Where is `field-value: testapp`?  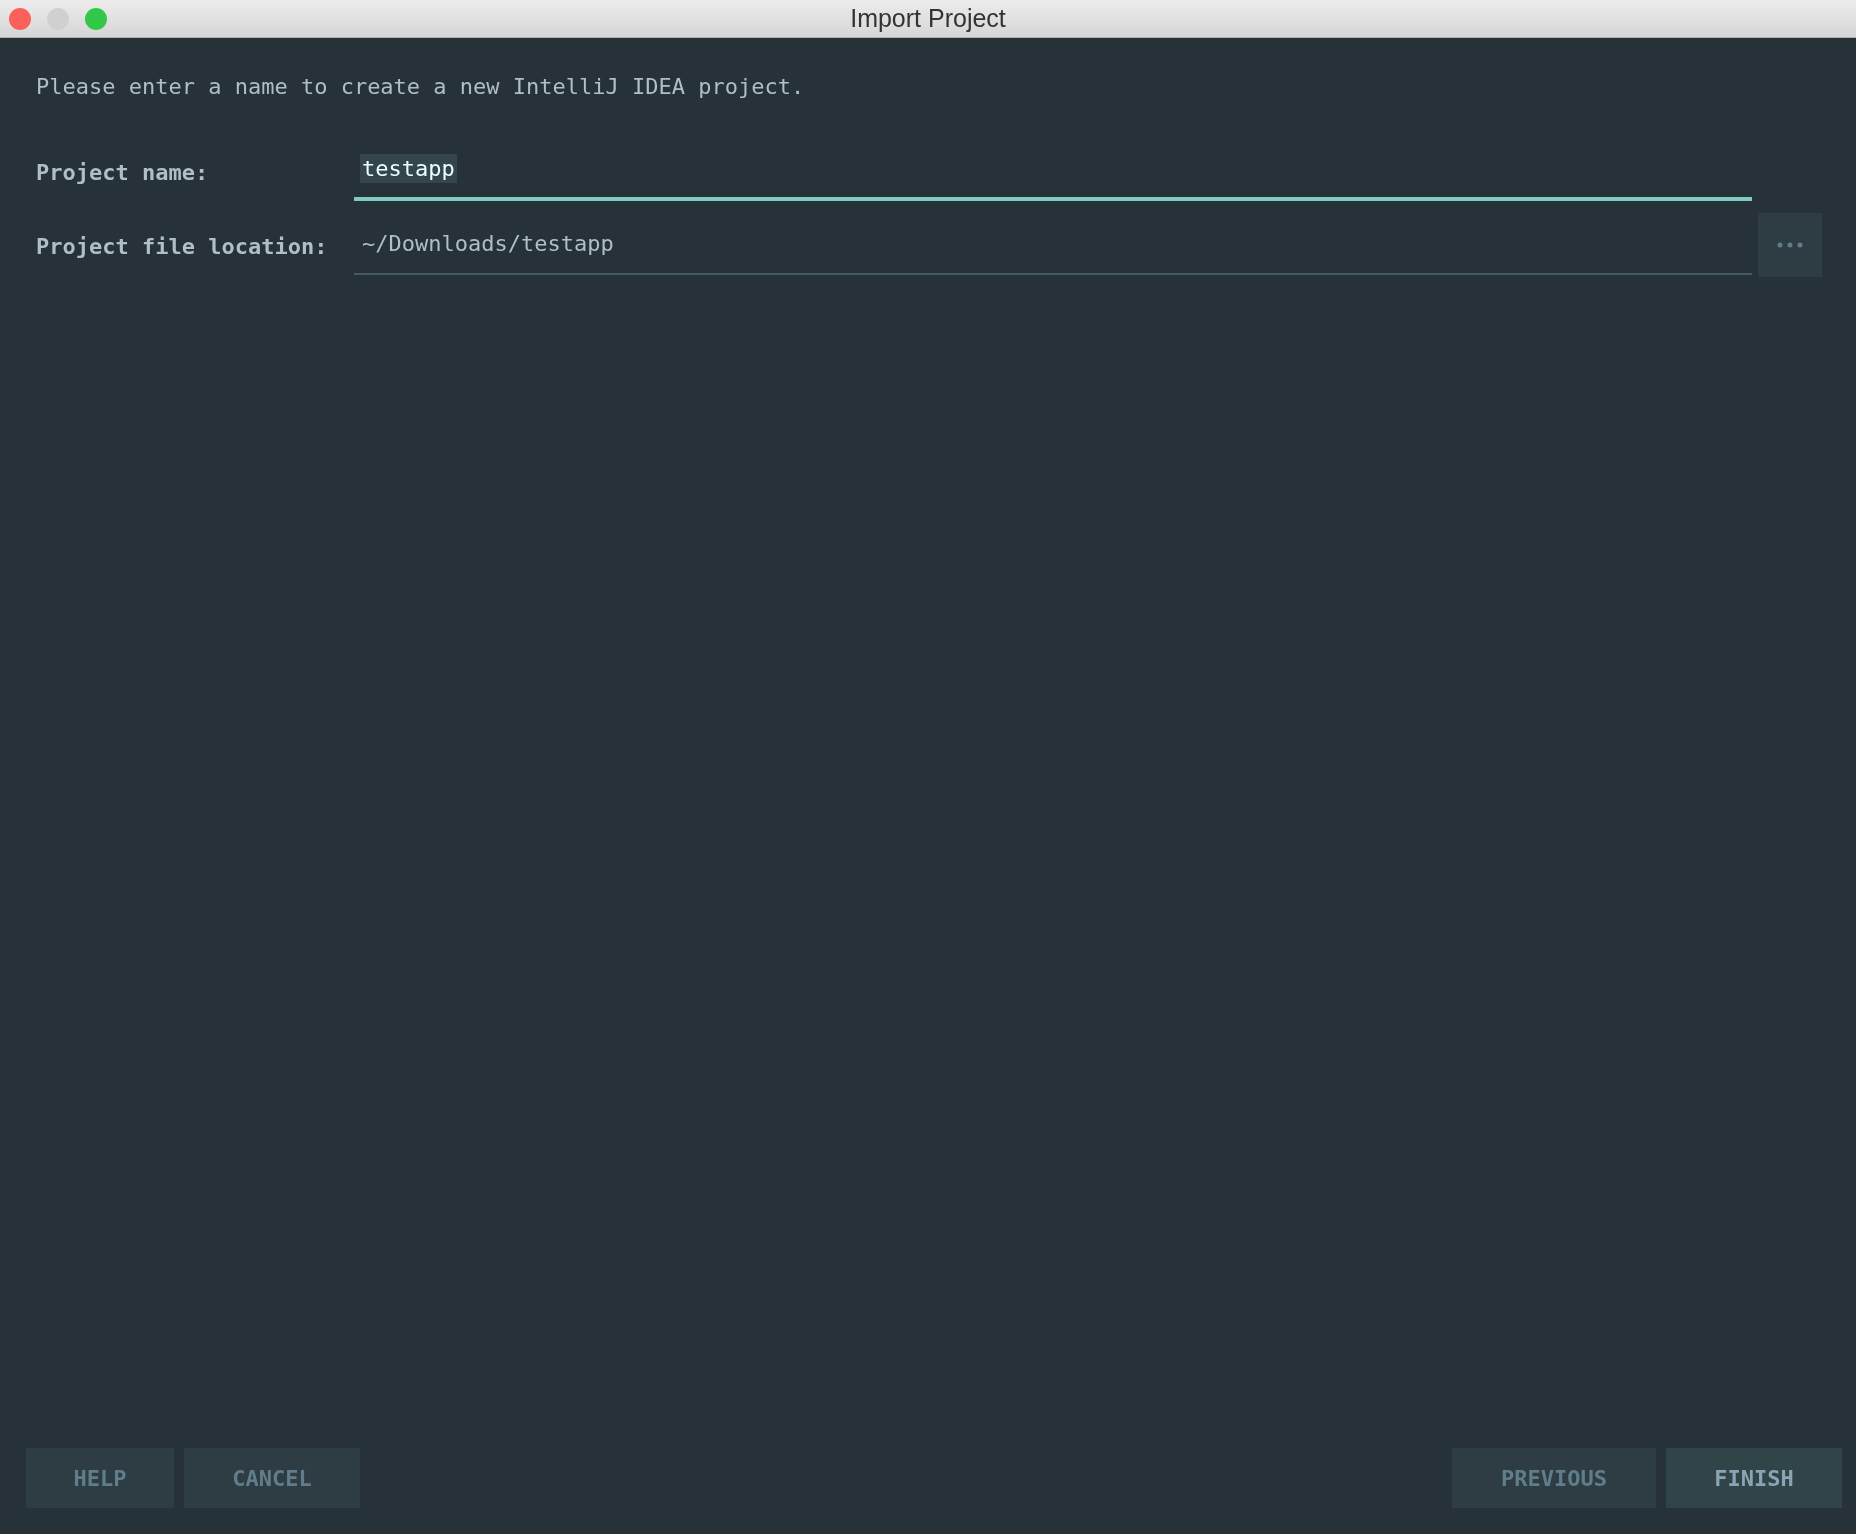
field-value: testapp is located at coordinates (408, 168).